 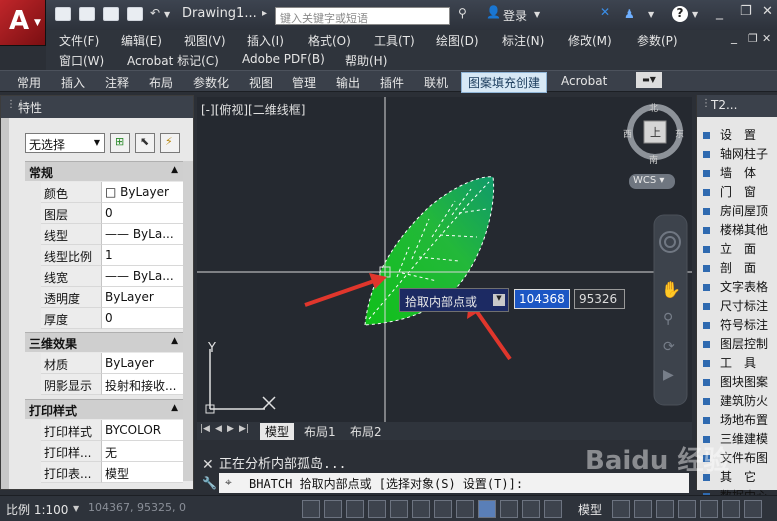 What do you see at coordinates (142, 213) in the screenshot?
I see `prop-value: 0` at bounding box center [142, 213].